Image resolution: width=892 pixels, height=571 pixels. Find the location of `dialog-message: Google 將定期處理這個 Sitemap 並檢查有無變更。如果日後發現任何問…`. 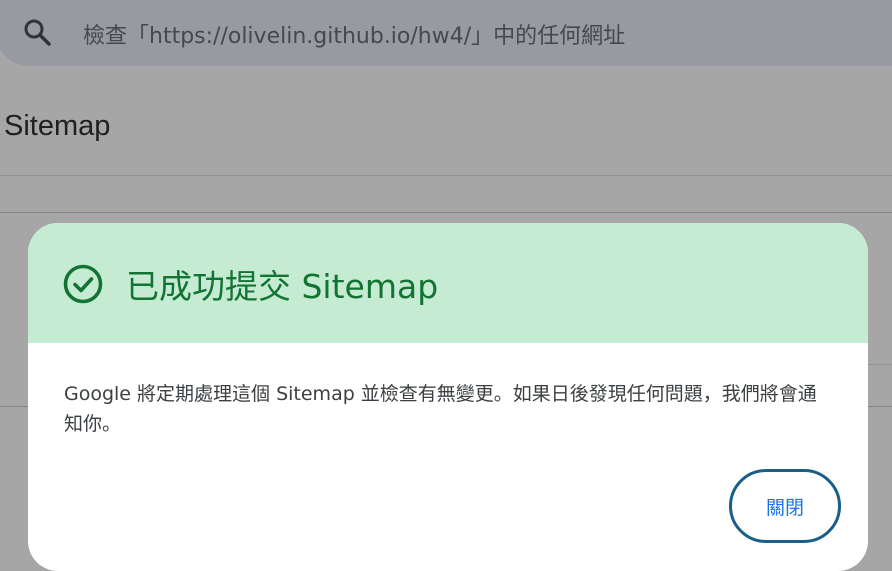

dialog-message: Google 將定期處理這個 Sitemap 並檢查有無變更。如果日後發現任何問… is located at coordinates (440, 409).